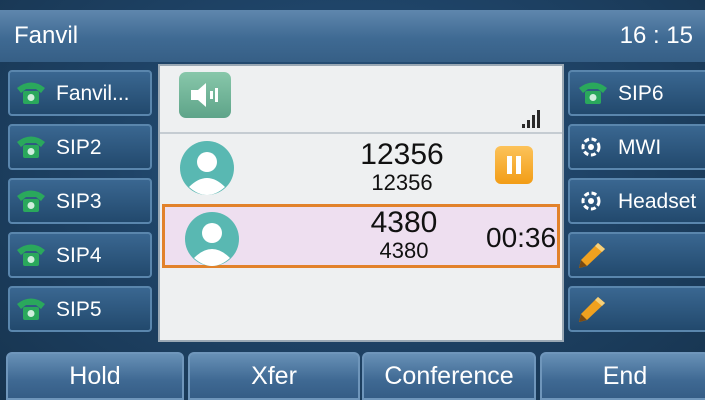 The image size is (705, 400). Describe the element at coordinates (402, 182) in the screenshot. I see `call-name: 12356` at that location.